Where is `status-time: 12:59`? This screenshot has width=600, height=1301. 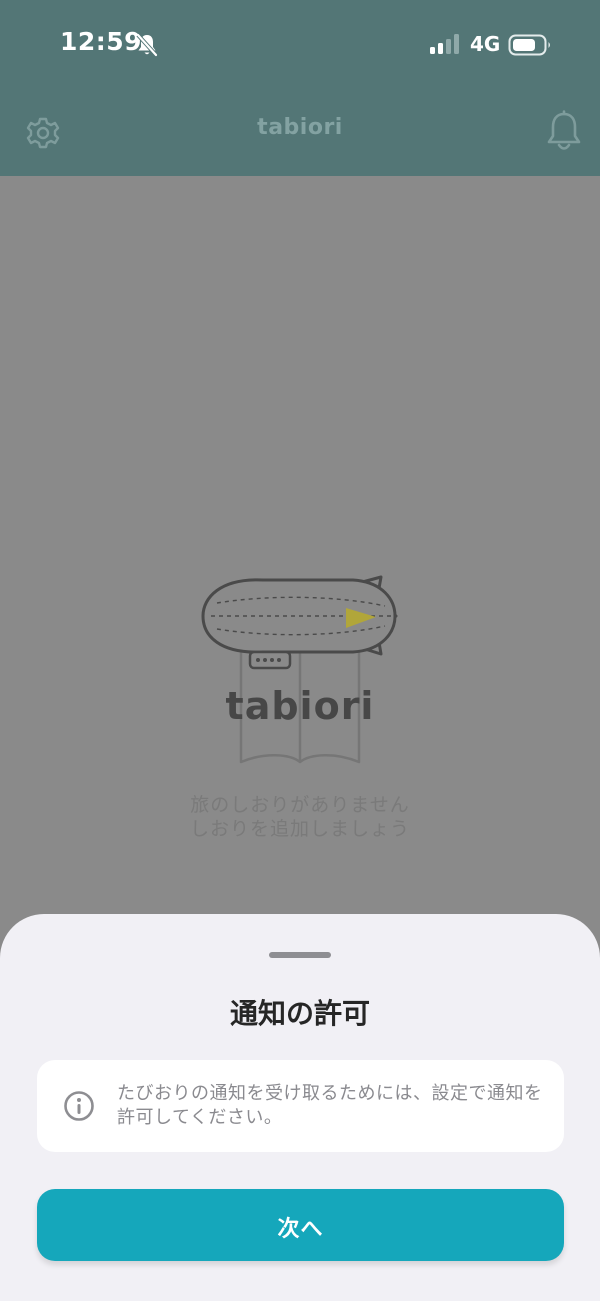 status-time: 12:59 is located at coordinates (101, 41).